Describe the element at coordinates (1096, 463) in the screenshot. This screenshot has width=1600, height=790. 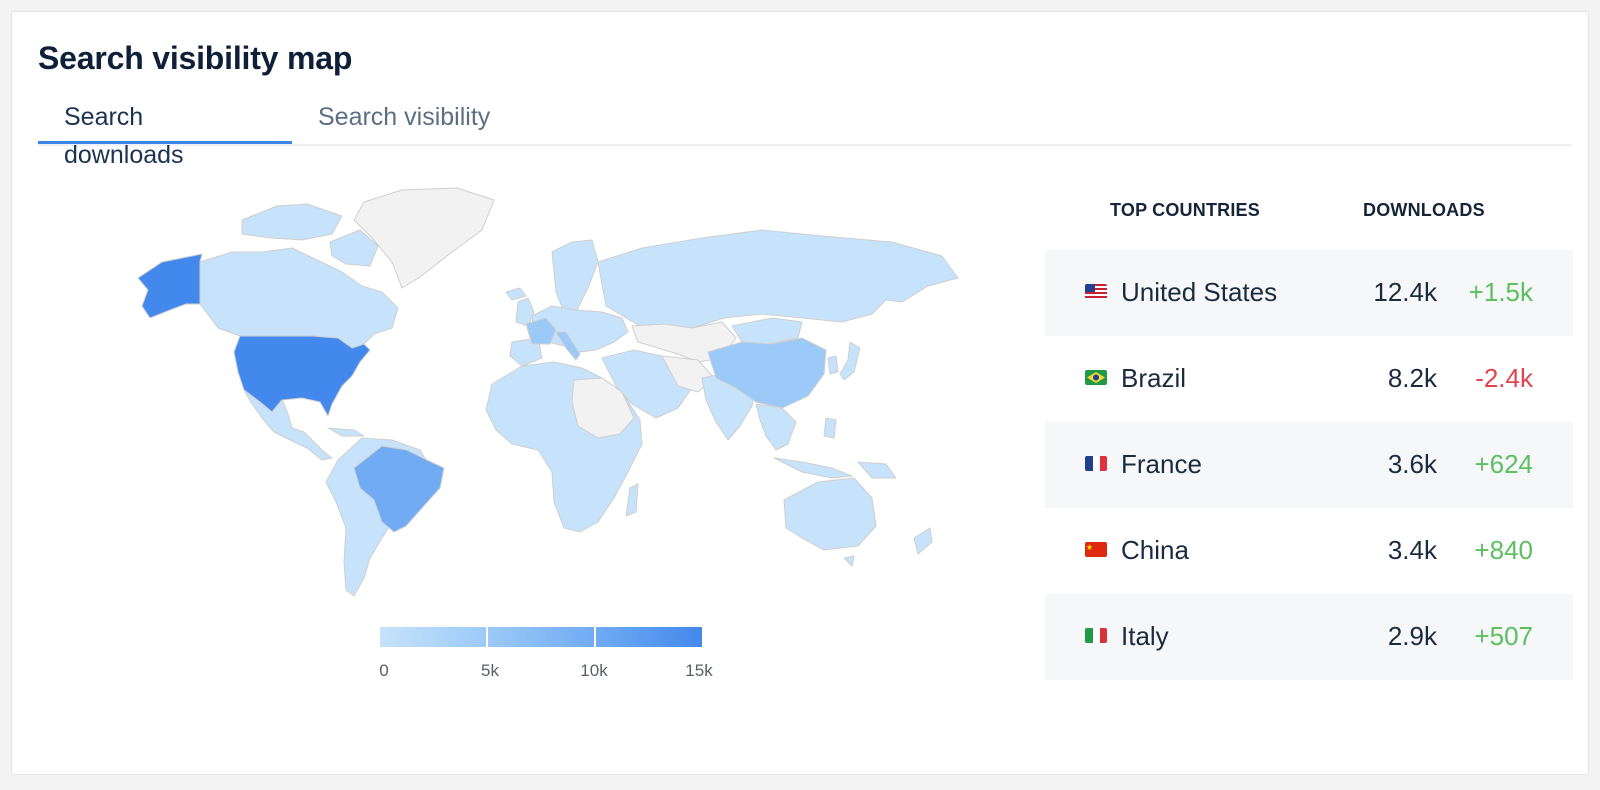
I see `fr-flag-icon` at that location.